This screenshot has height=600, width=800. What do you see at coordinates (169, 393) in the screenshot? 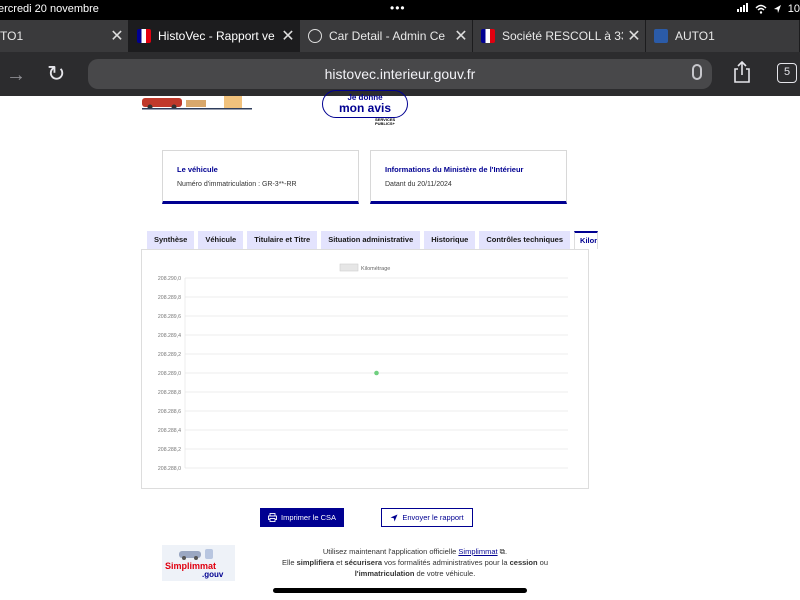
I see `y-tick-label: 208.288,8` at bounding box center [169, 393].